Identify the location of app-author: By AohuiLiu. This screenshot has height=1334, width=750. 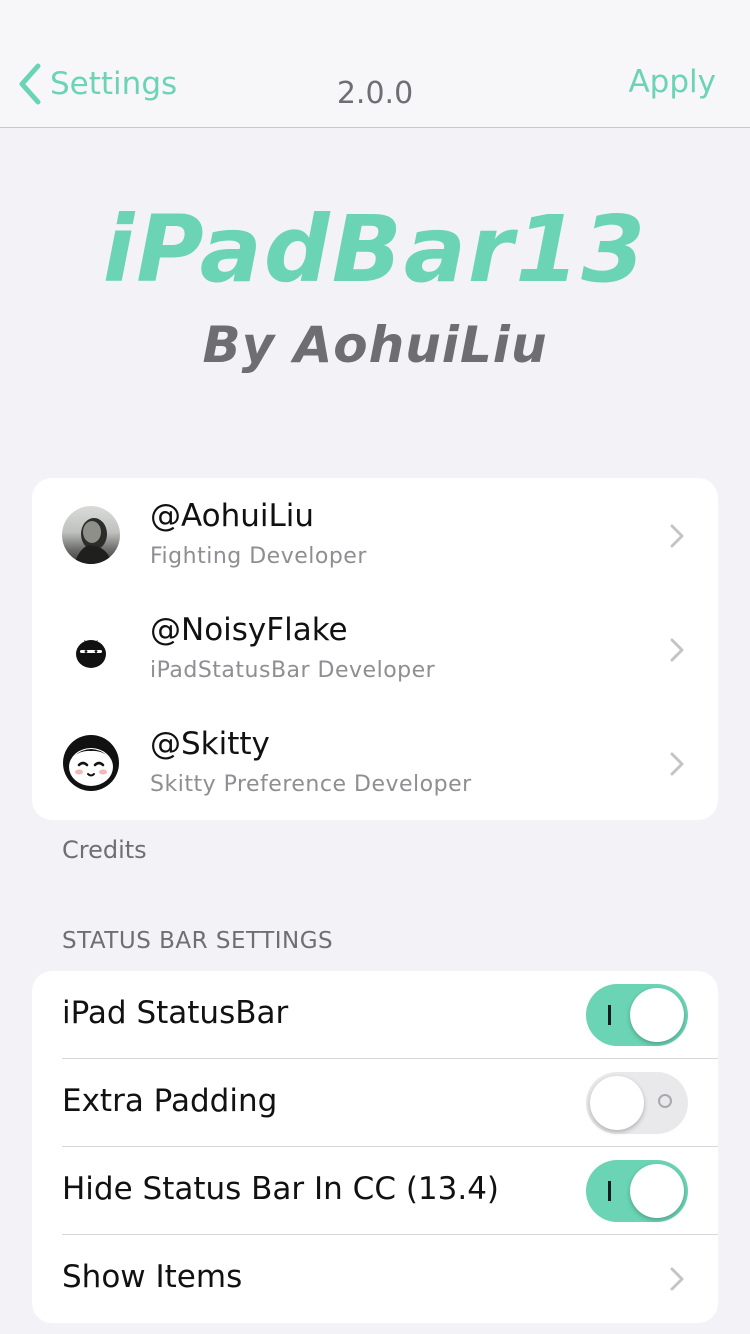
(375, 345).